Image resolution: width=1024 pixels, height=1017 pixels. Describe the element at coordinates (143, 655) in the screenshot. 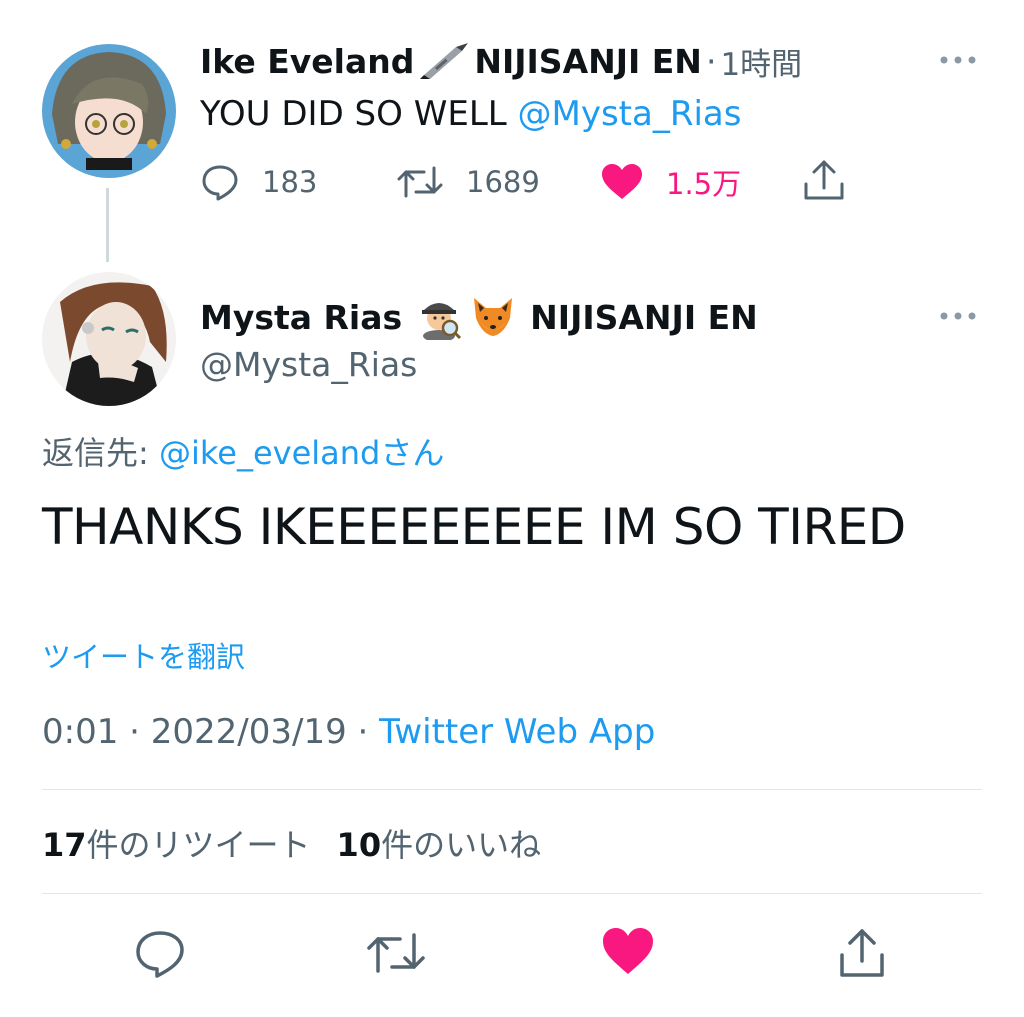

I see `translate-tweet-link: ツイートを翻訳` at that location.